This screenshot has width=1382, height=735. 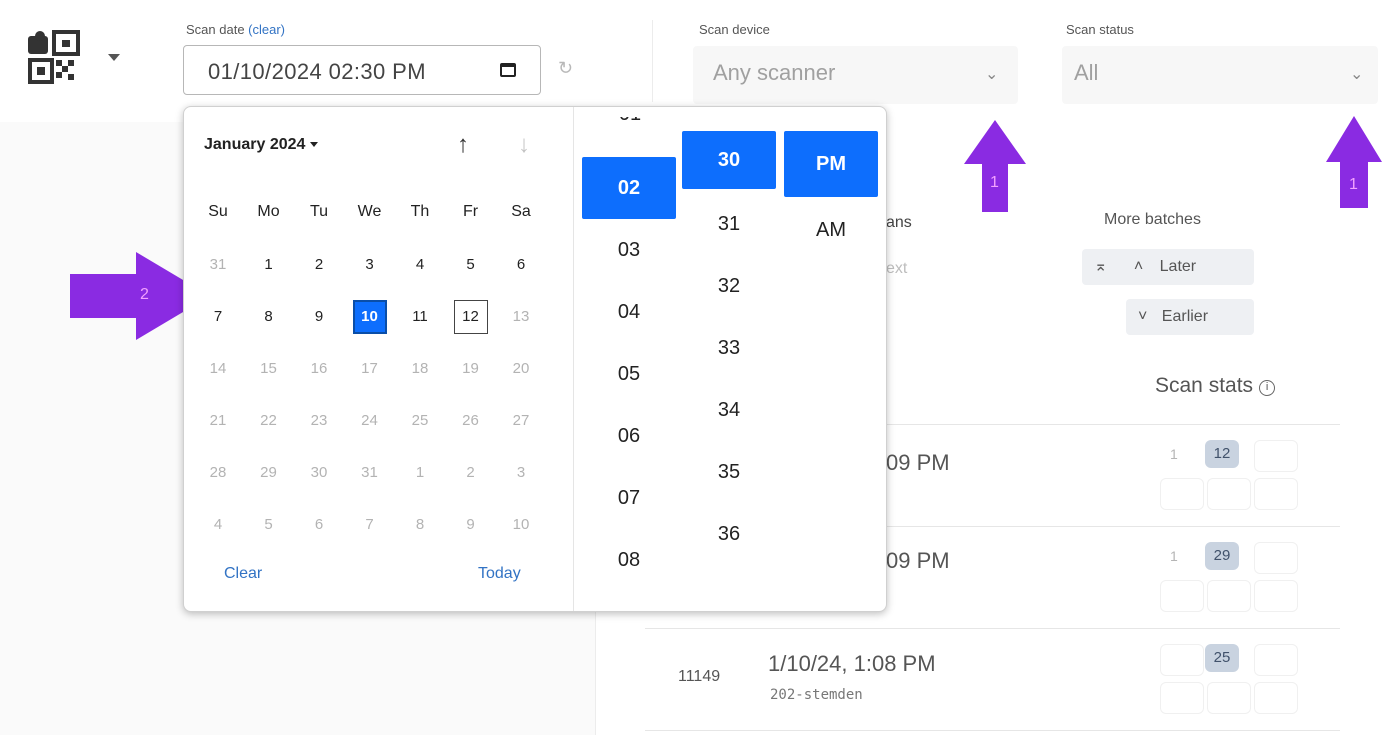 What do you see at coordinates (729, 224) in the screenshot?
I see `minute-option: 31` at bounding box center [729, 224].